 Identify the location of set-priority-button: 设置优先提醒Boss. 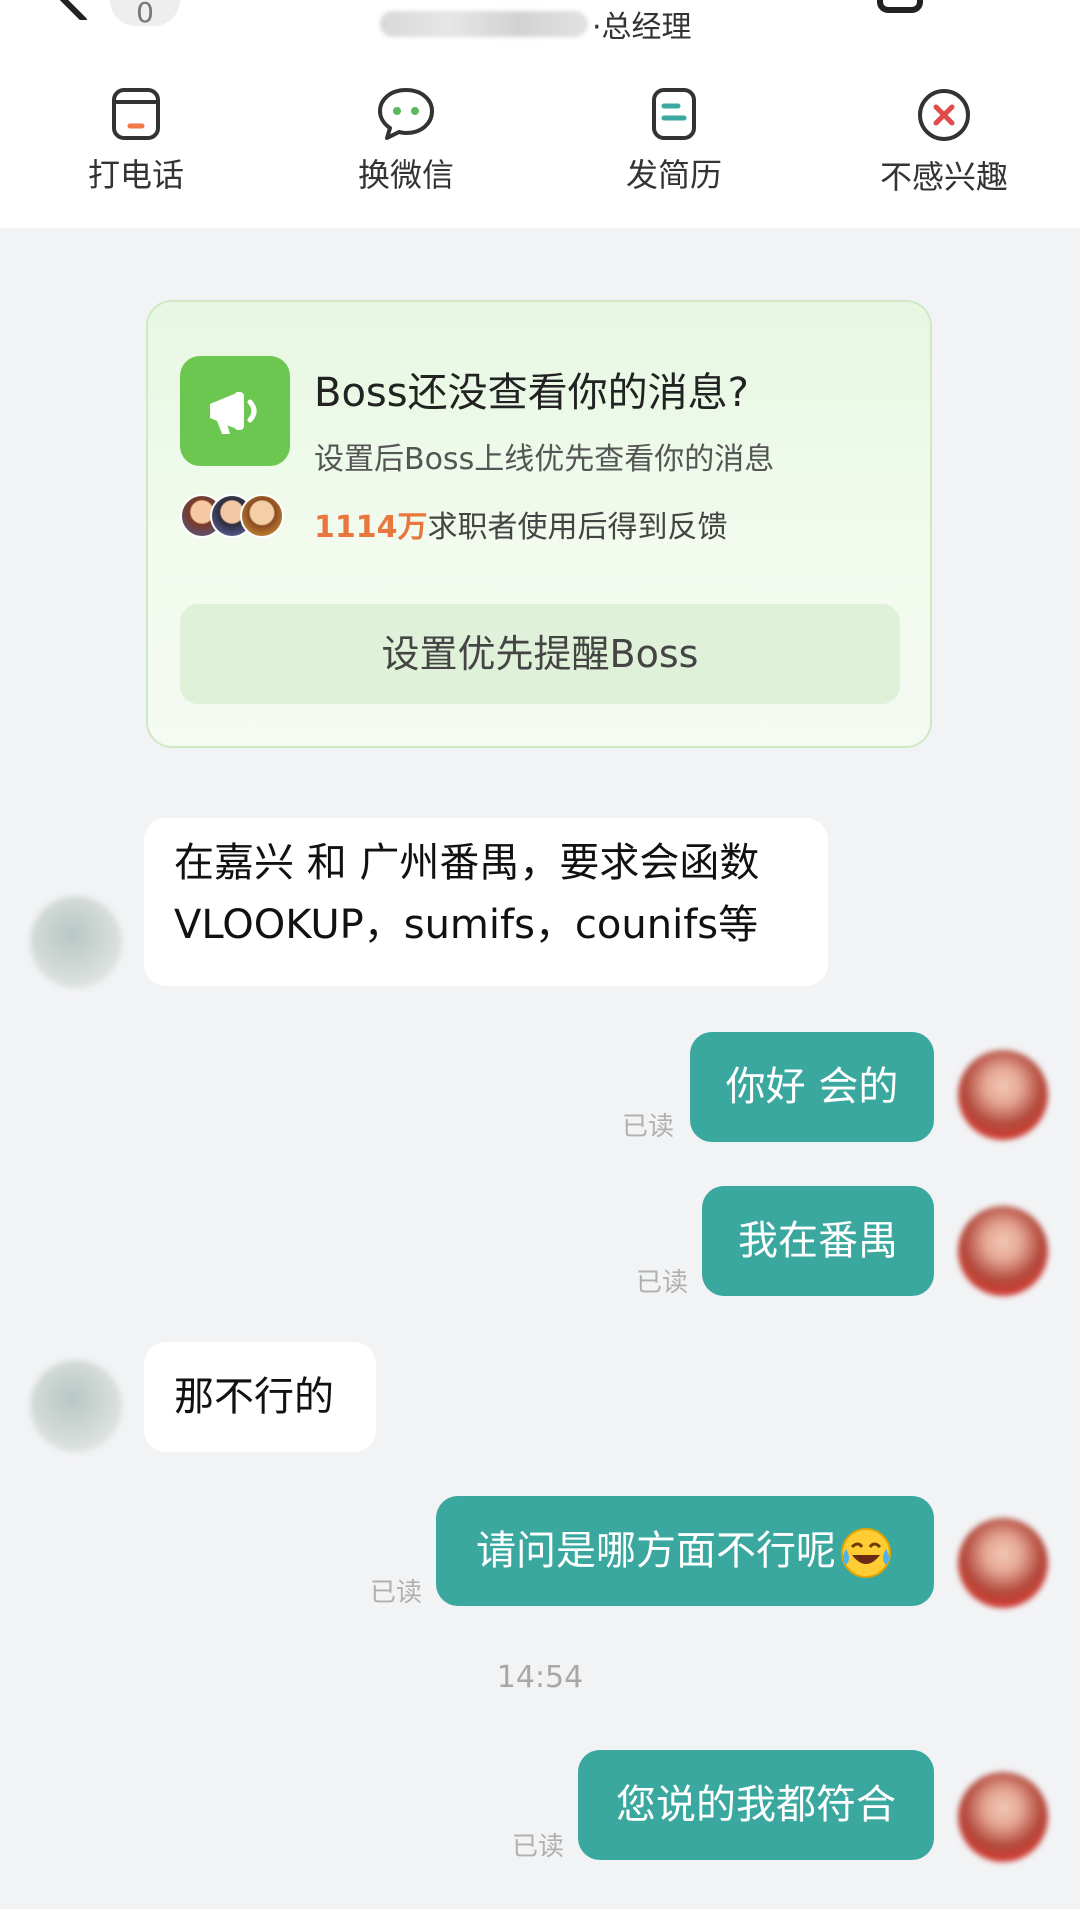
(540, 654).